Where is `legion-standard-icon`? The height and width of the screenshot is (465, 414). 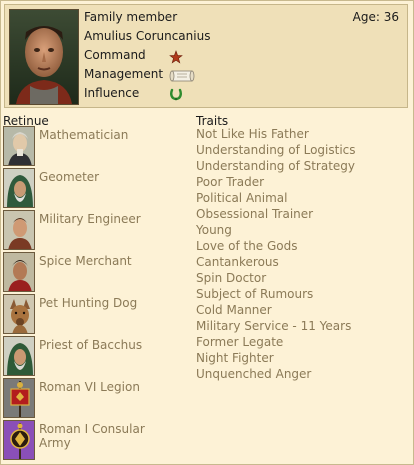
legion-standard-icon is located at coordinates (19, 398).